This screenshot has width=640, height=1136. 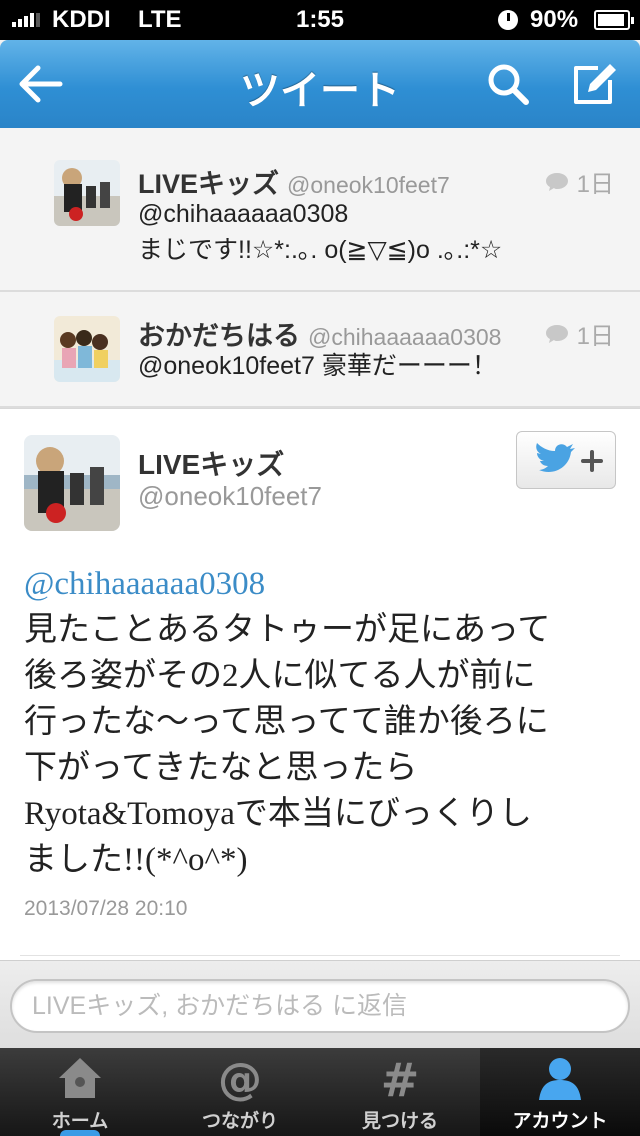 I want to click on tweet-text-line: 後ろ姿がその2人に似てる人が前に, so click(x=280, y=676).